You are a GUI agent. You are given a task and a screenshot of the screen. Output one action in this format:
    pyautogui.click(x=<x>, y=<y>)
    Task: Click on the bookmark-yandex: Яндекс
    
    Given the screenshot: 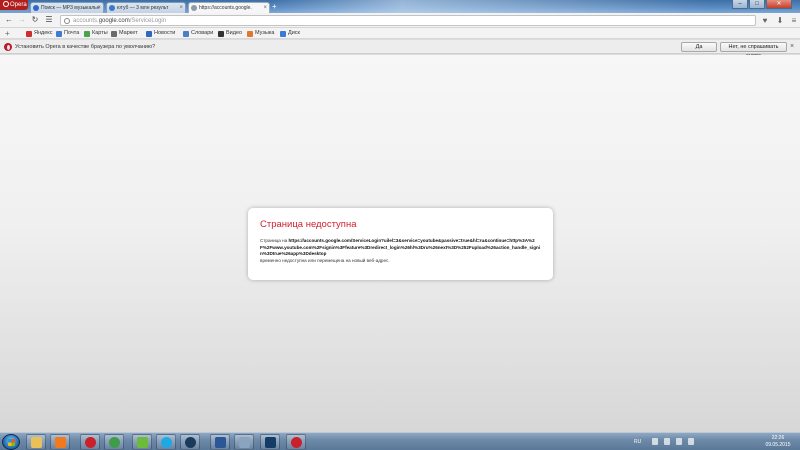 What is the action you would take?
    pyautogui.click(x=39, y=33)
    